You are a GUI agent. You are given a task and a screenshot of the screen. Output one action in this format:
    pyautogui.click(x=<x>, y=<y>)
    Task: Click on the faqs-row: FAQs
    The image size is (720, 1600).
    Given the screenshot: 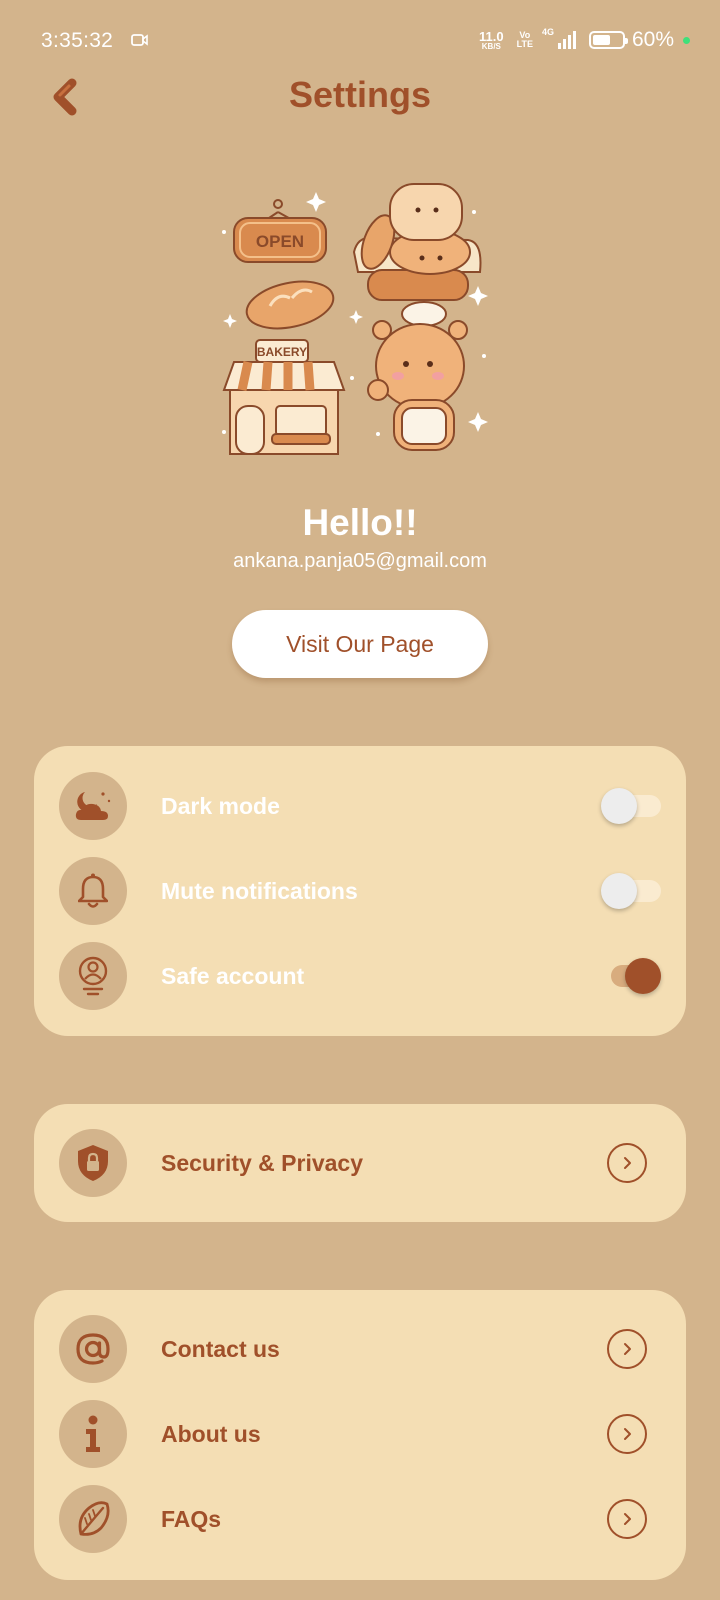 What is the action you would take?
    pyautogui.click(x=360, y=1519)
    